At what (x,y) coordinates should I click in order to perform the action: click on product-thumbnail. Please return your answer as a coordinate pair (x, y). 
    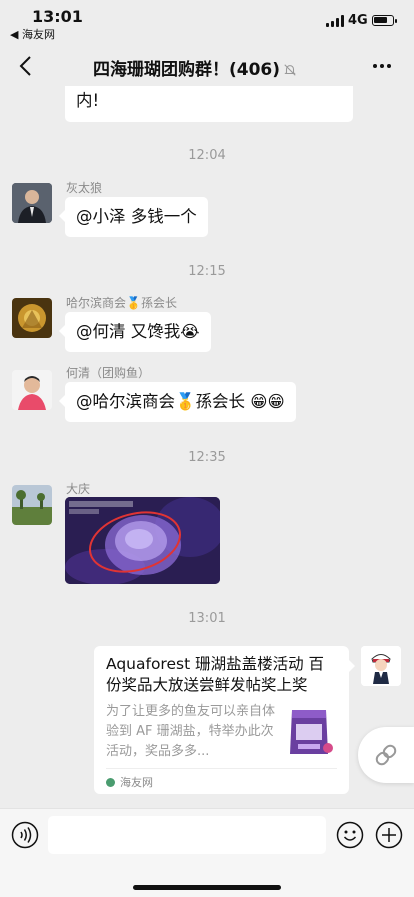
    Looking at the image, I should click on (309, 731).